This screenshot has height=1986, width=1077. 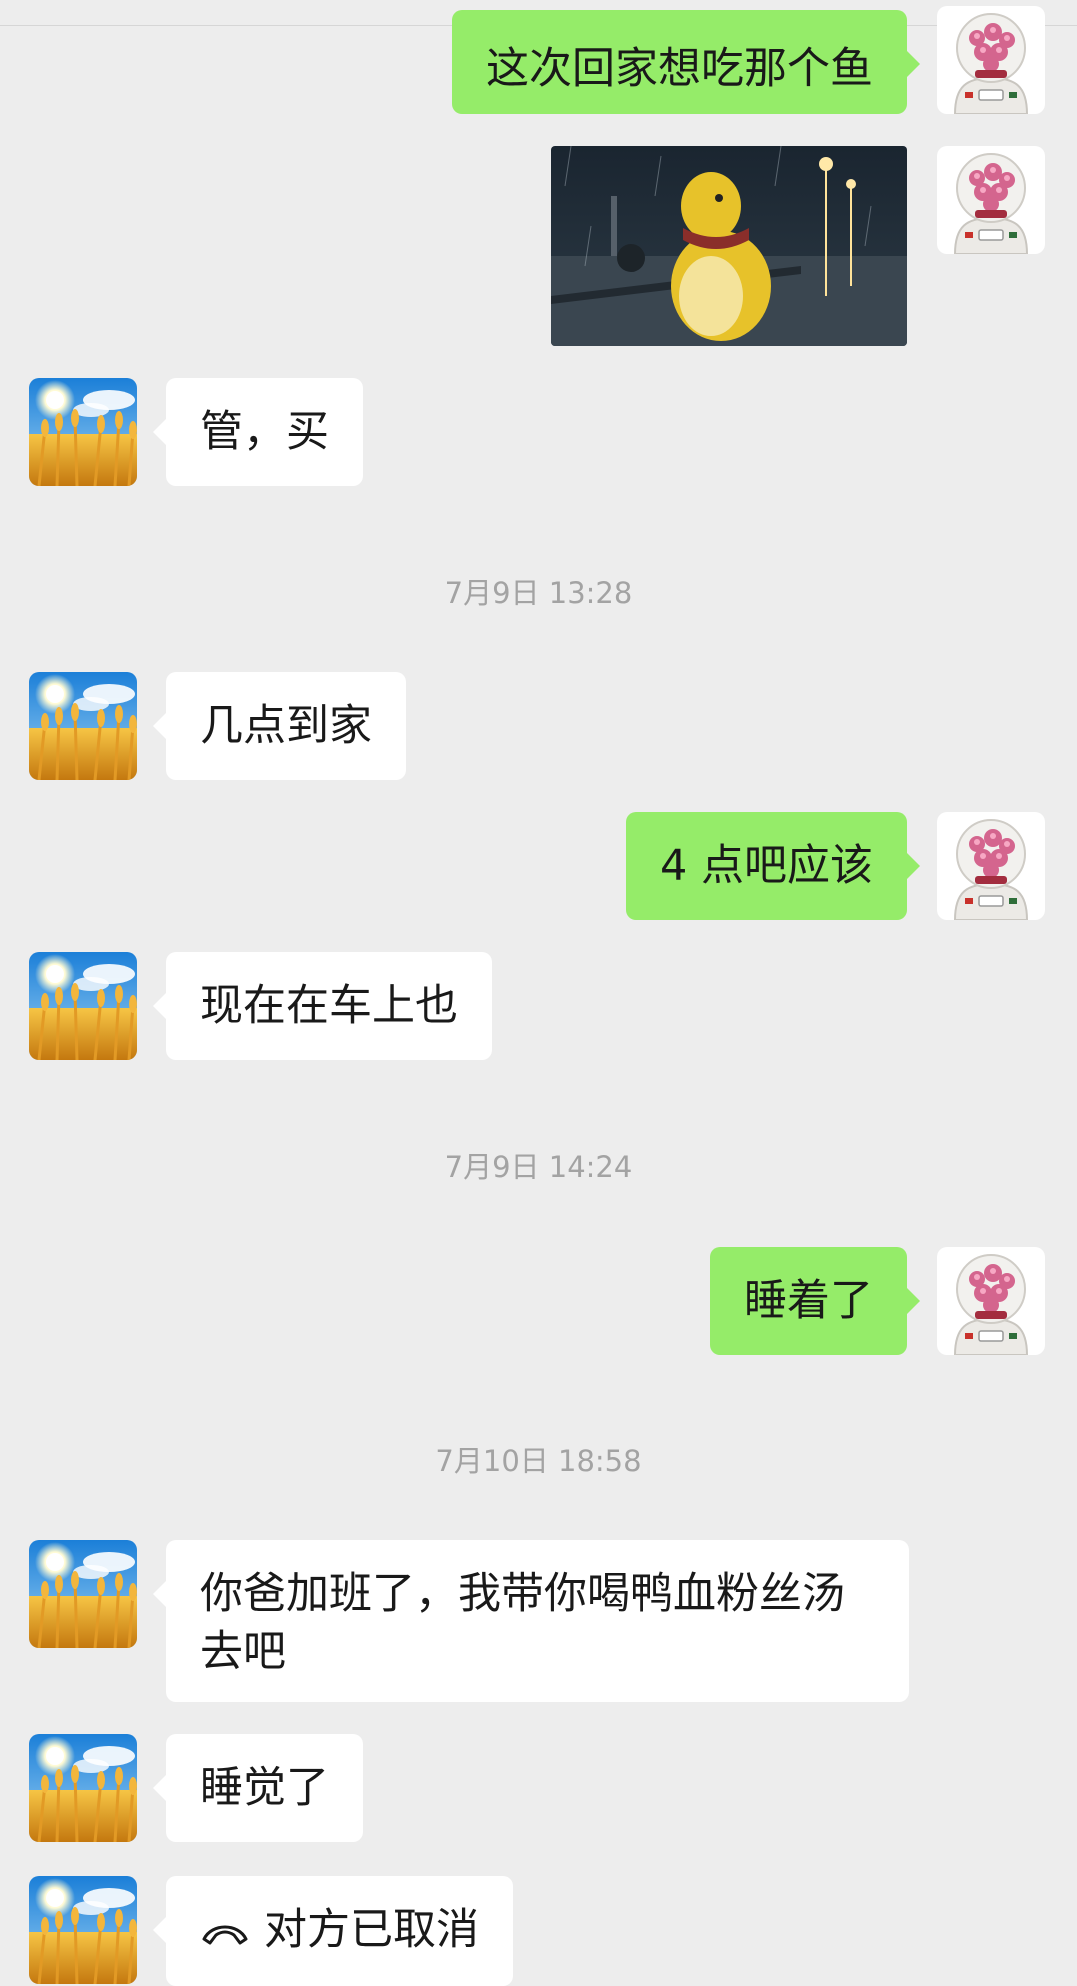 I want to click on duck-in-rain-image, so click(x=729, y=246).